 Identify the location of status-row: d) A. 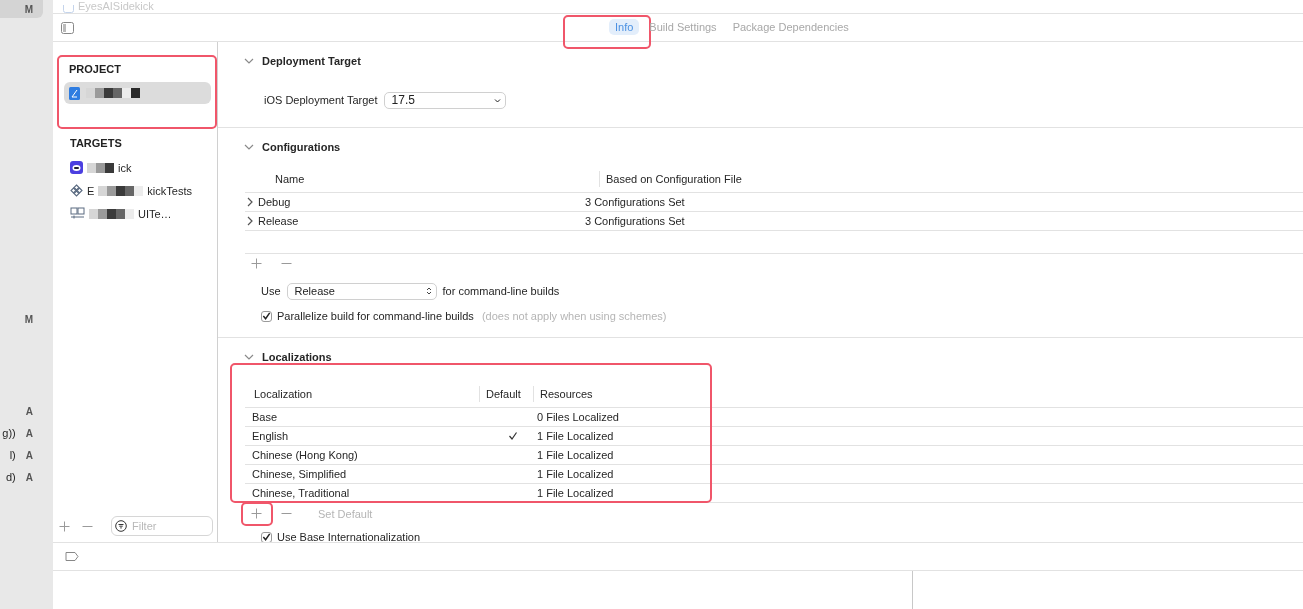
(26, 477).